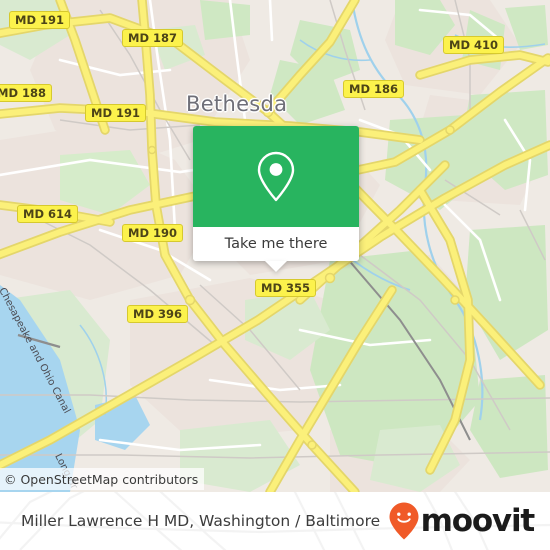  What do you see at coordinates (157, 314) in the screenshot?
I see `highway-shield-md396: MD 396` at bounding box center [157, 314].